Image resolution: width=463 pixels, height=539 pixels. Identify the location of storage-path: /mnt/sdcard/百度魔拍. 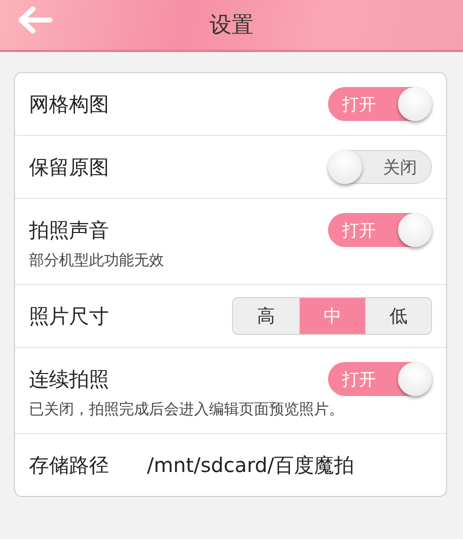
(251, 465).